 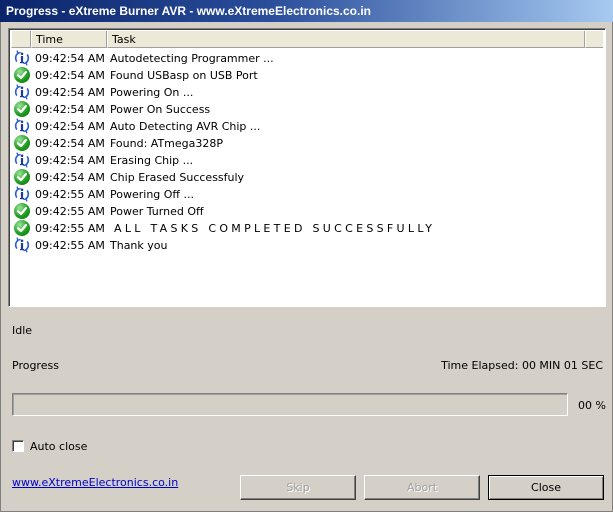 I want to click on row-task: Power On Success, so click(x=160, y=109).